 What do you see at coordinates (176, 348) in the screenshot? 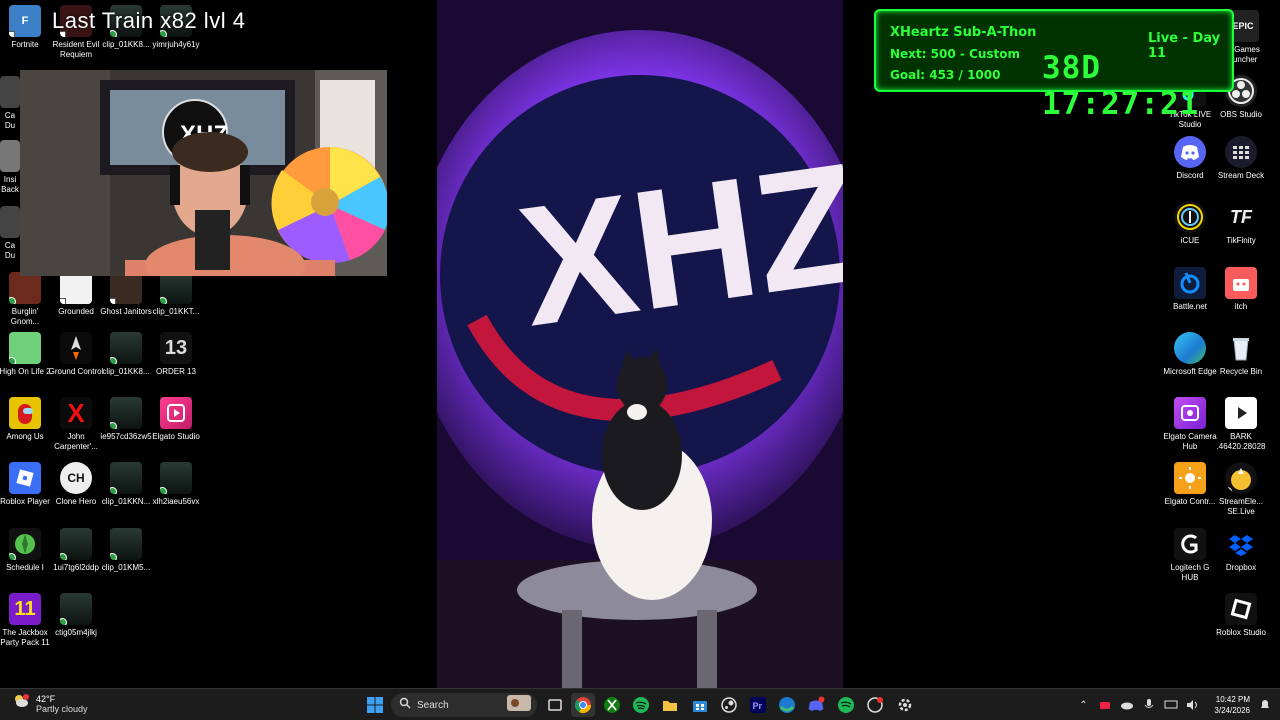
I see `game-icon: 13` at bounding box center [176, 348].